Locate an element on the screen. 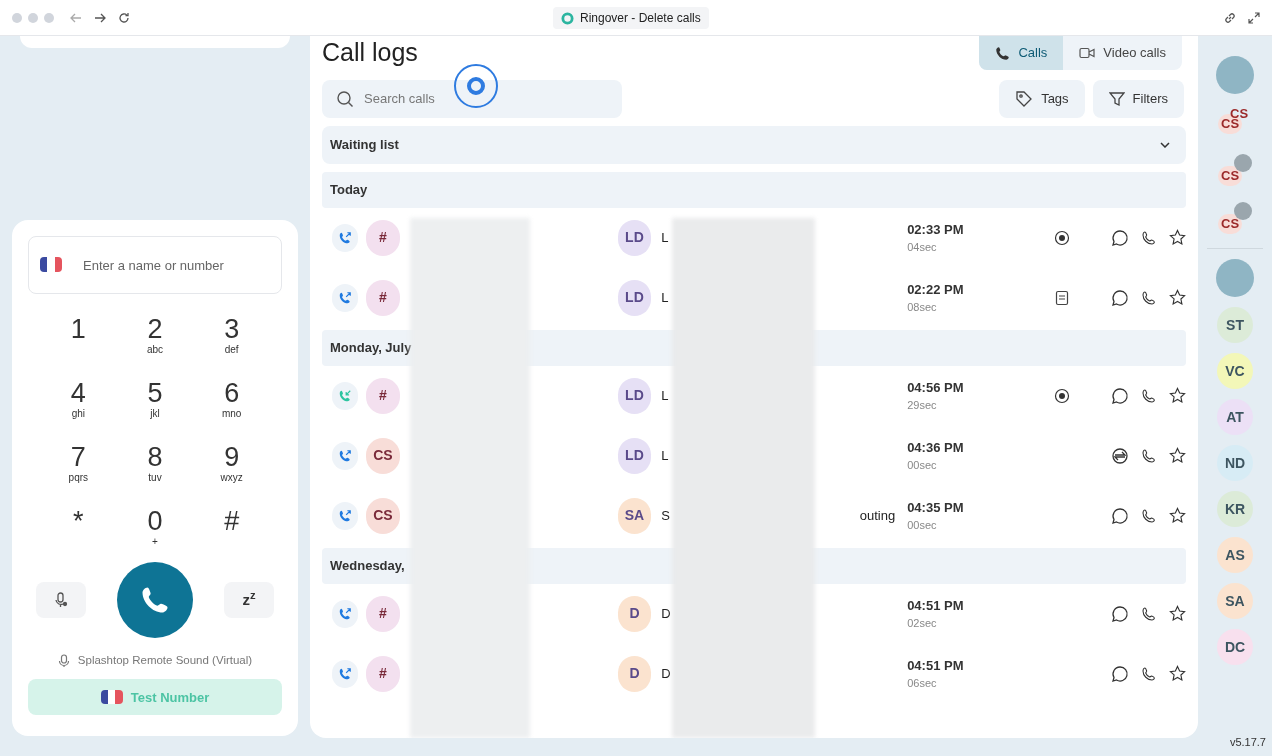 This screenshot has width=1272, height=756. call-duration: 02sec is located at coordinates (922, 623).